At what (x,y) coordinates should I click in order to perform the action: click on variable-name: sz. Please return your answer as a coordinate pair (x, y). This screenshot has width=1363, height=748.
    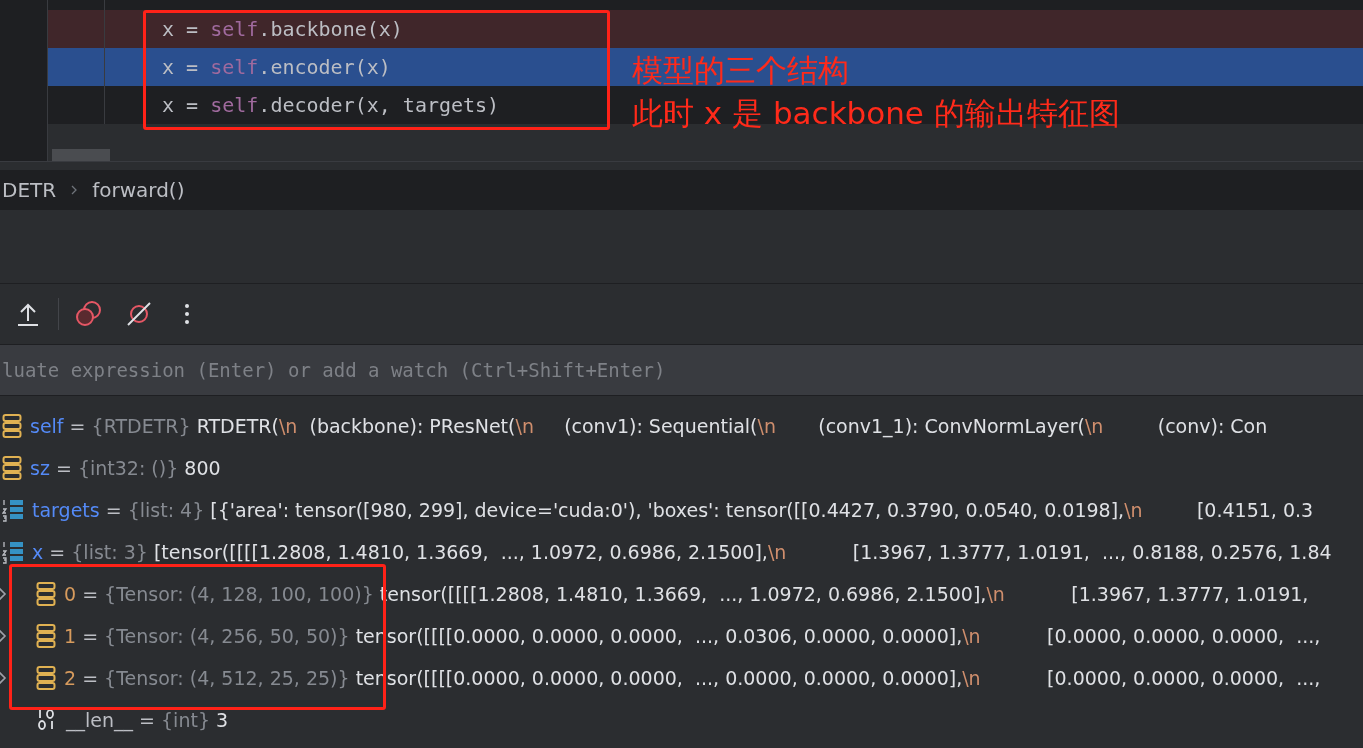
    Looking at the image, I should click on (40, 468).